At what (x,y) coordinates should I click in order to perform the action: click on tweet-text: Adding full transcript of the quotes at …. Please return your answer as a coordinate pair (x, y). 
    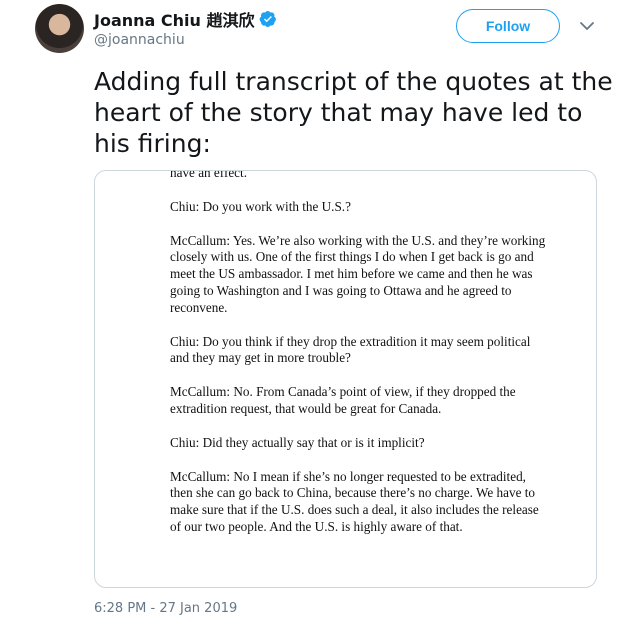
    Looking at the image, I should click on (353, 112).